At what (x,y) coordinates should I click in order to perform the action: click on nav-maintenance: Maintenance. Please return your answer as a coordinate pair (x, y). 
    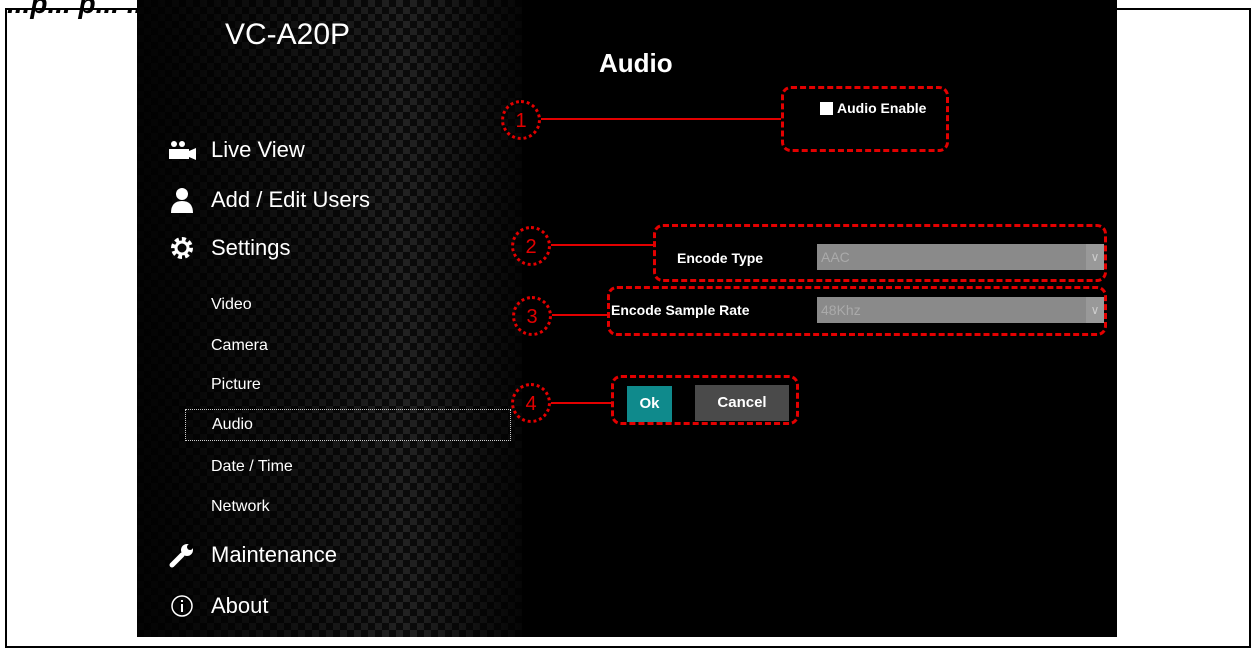
    Looking at the image, I should click on (251, 555).